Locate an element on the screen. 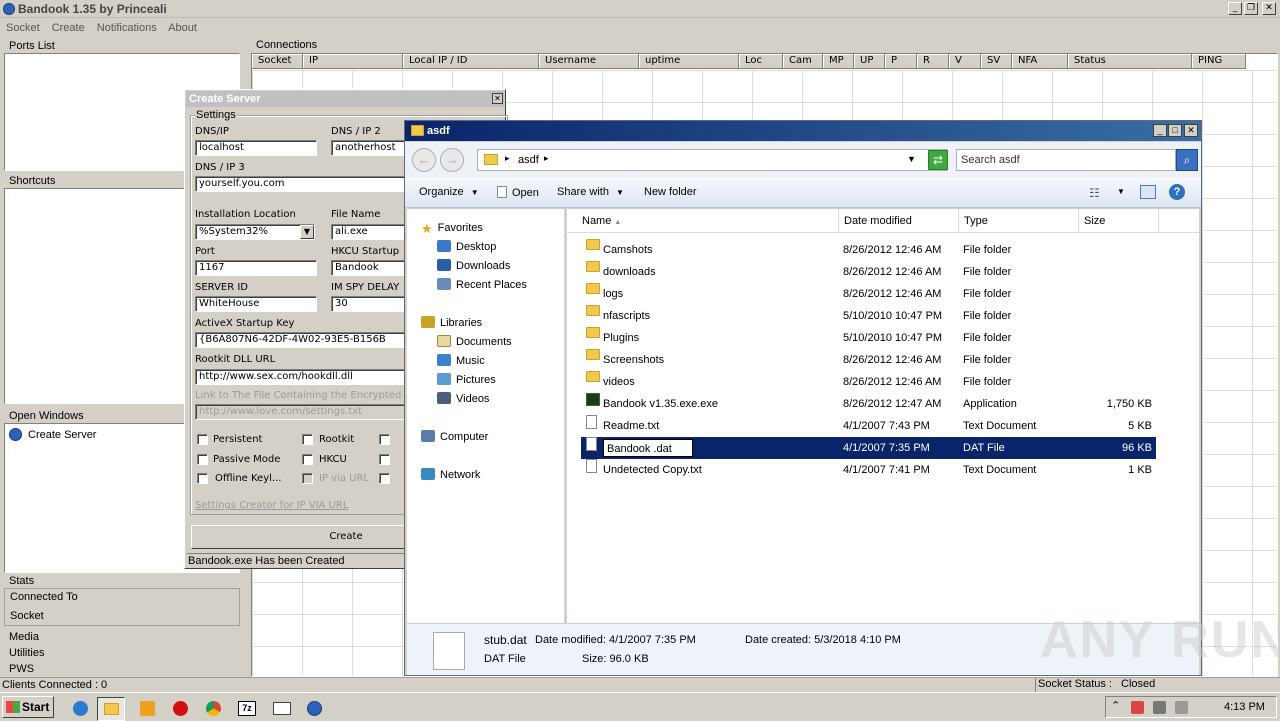 This screenshot has height=721, width=1280. preview-pane-icon is located at coordinates (1148, 192).